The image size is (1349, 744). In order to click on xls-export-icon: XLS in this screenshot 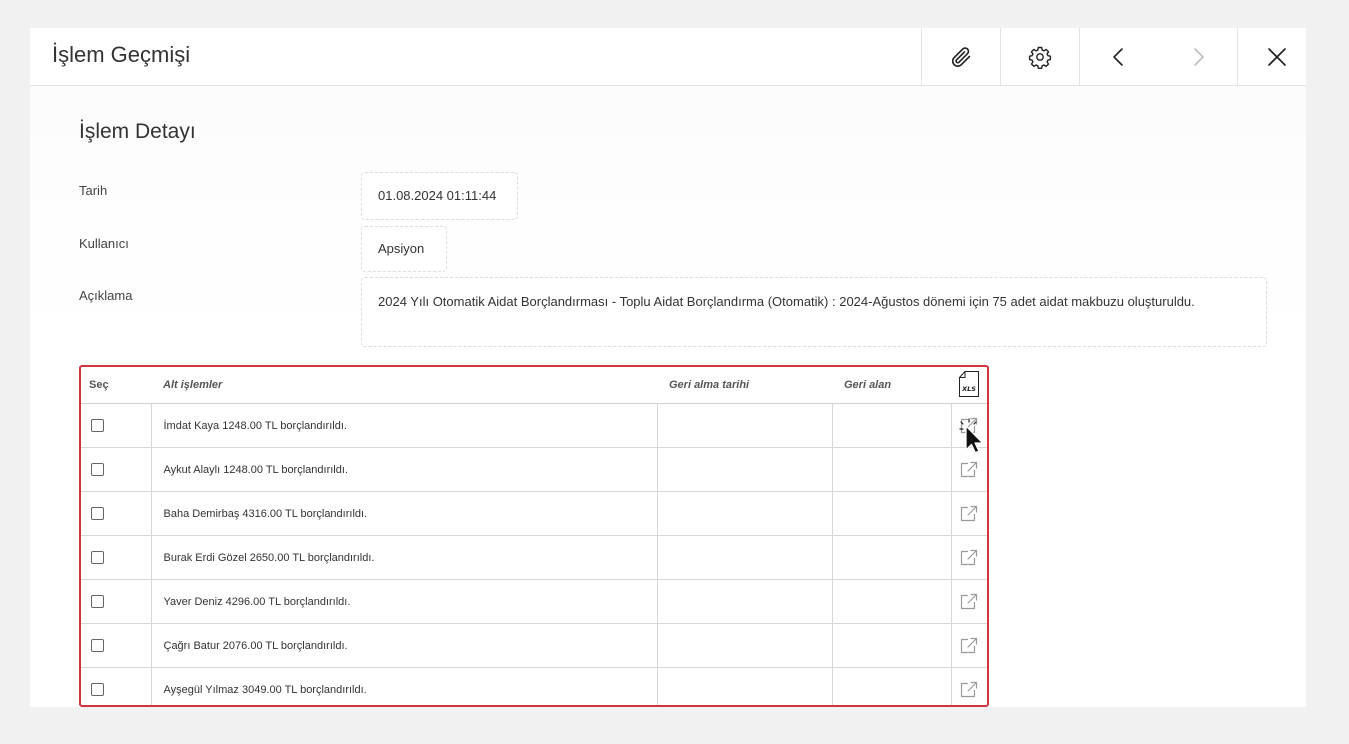, I will do `click(969, 384)`.